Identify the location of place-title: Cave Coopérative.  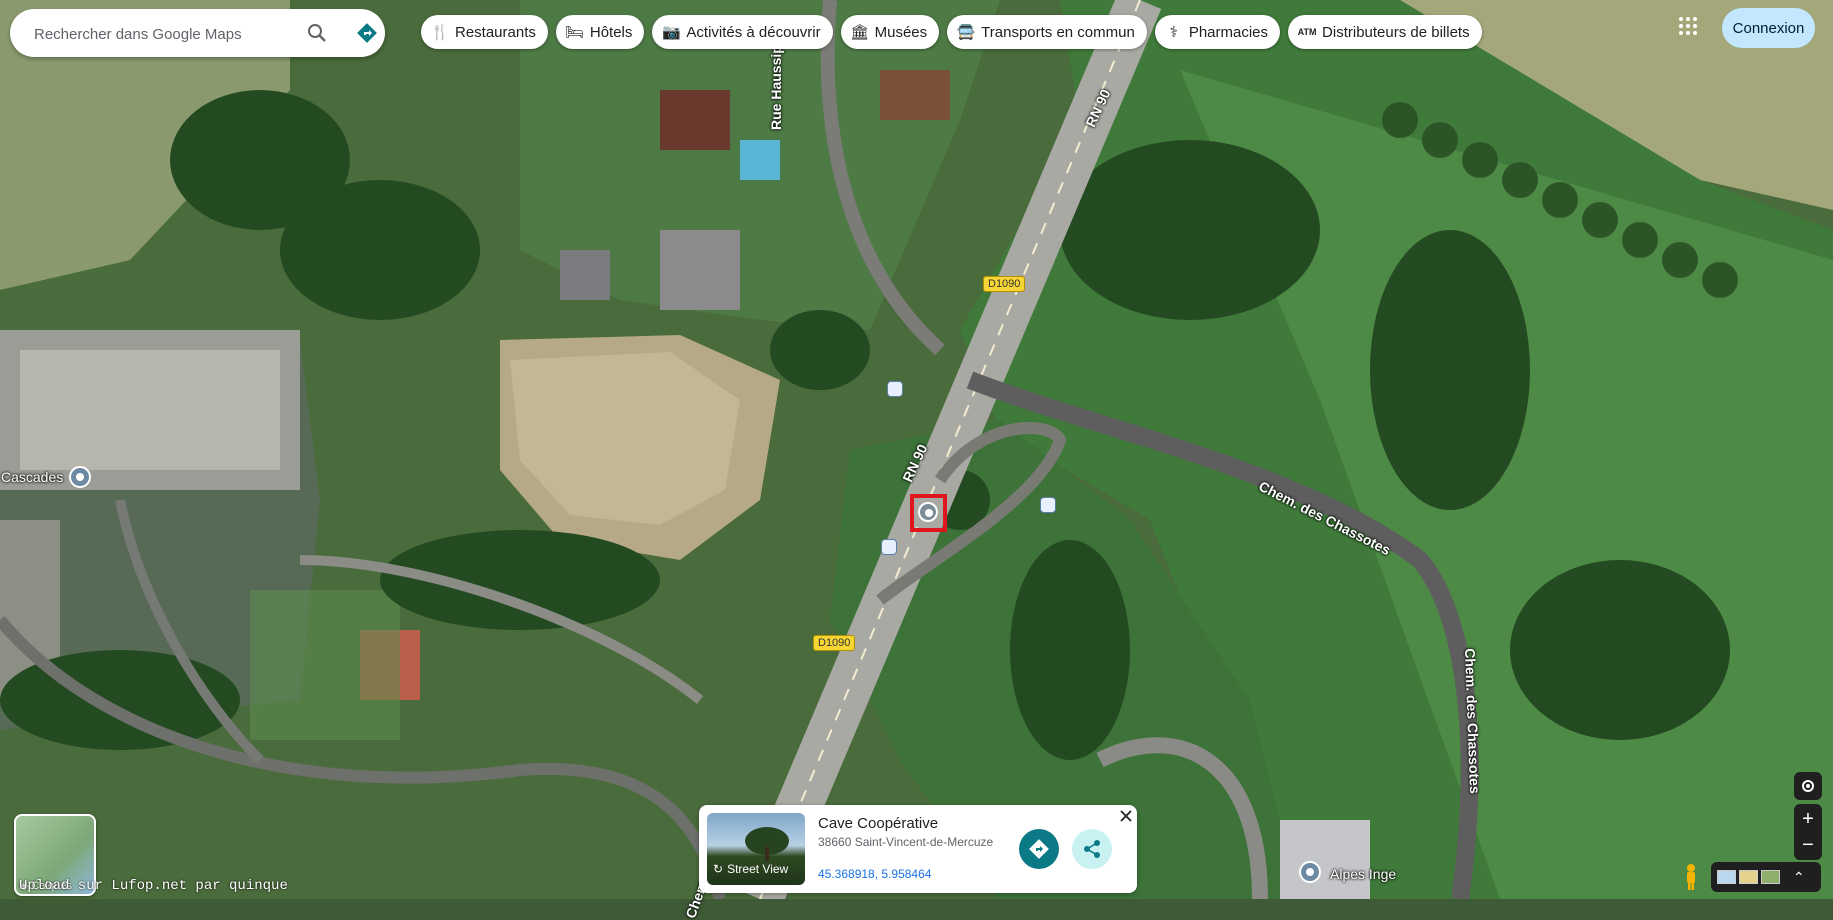
(878, 823).